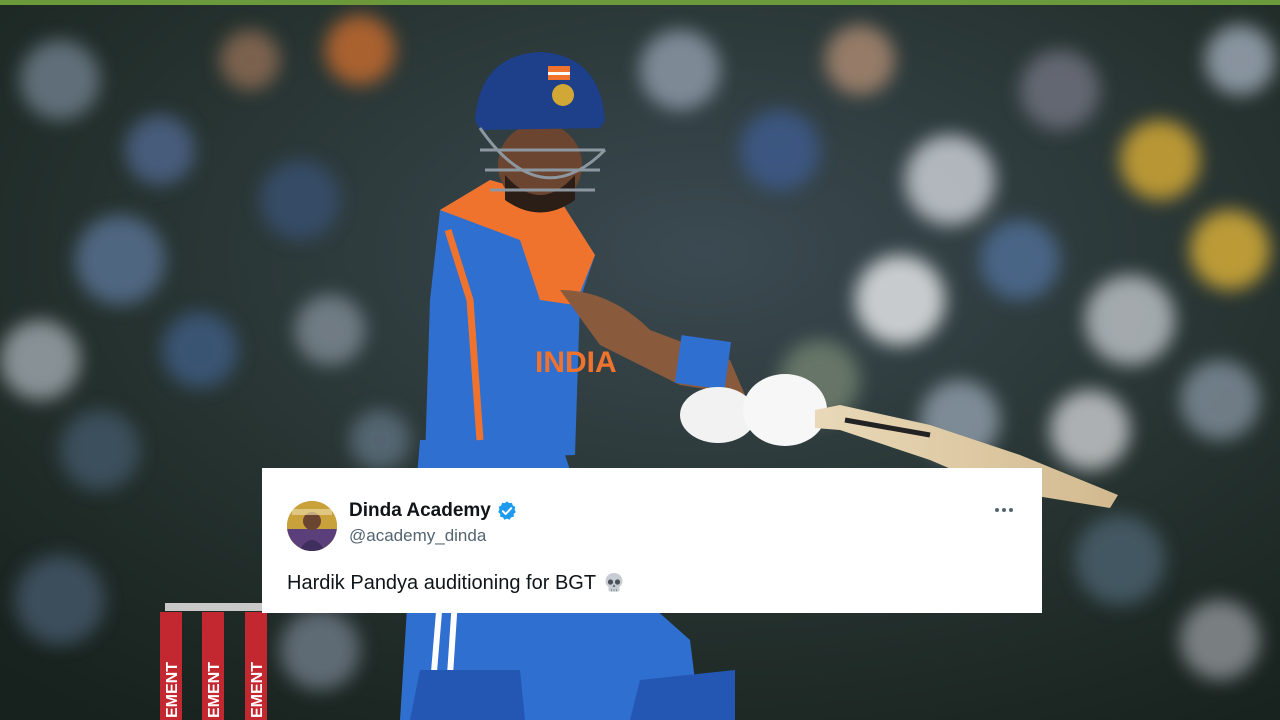  Describe the element at coordinates (507, 511) in the screenshot. I see `verified-badge-icon` at that location.